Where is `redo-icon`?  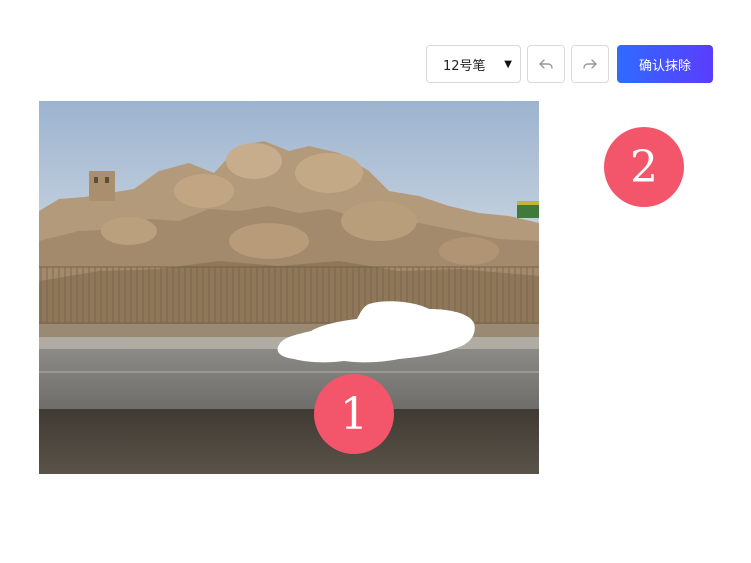
redo-icon is located at coordinates (590, 64).